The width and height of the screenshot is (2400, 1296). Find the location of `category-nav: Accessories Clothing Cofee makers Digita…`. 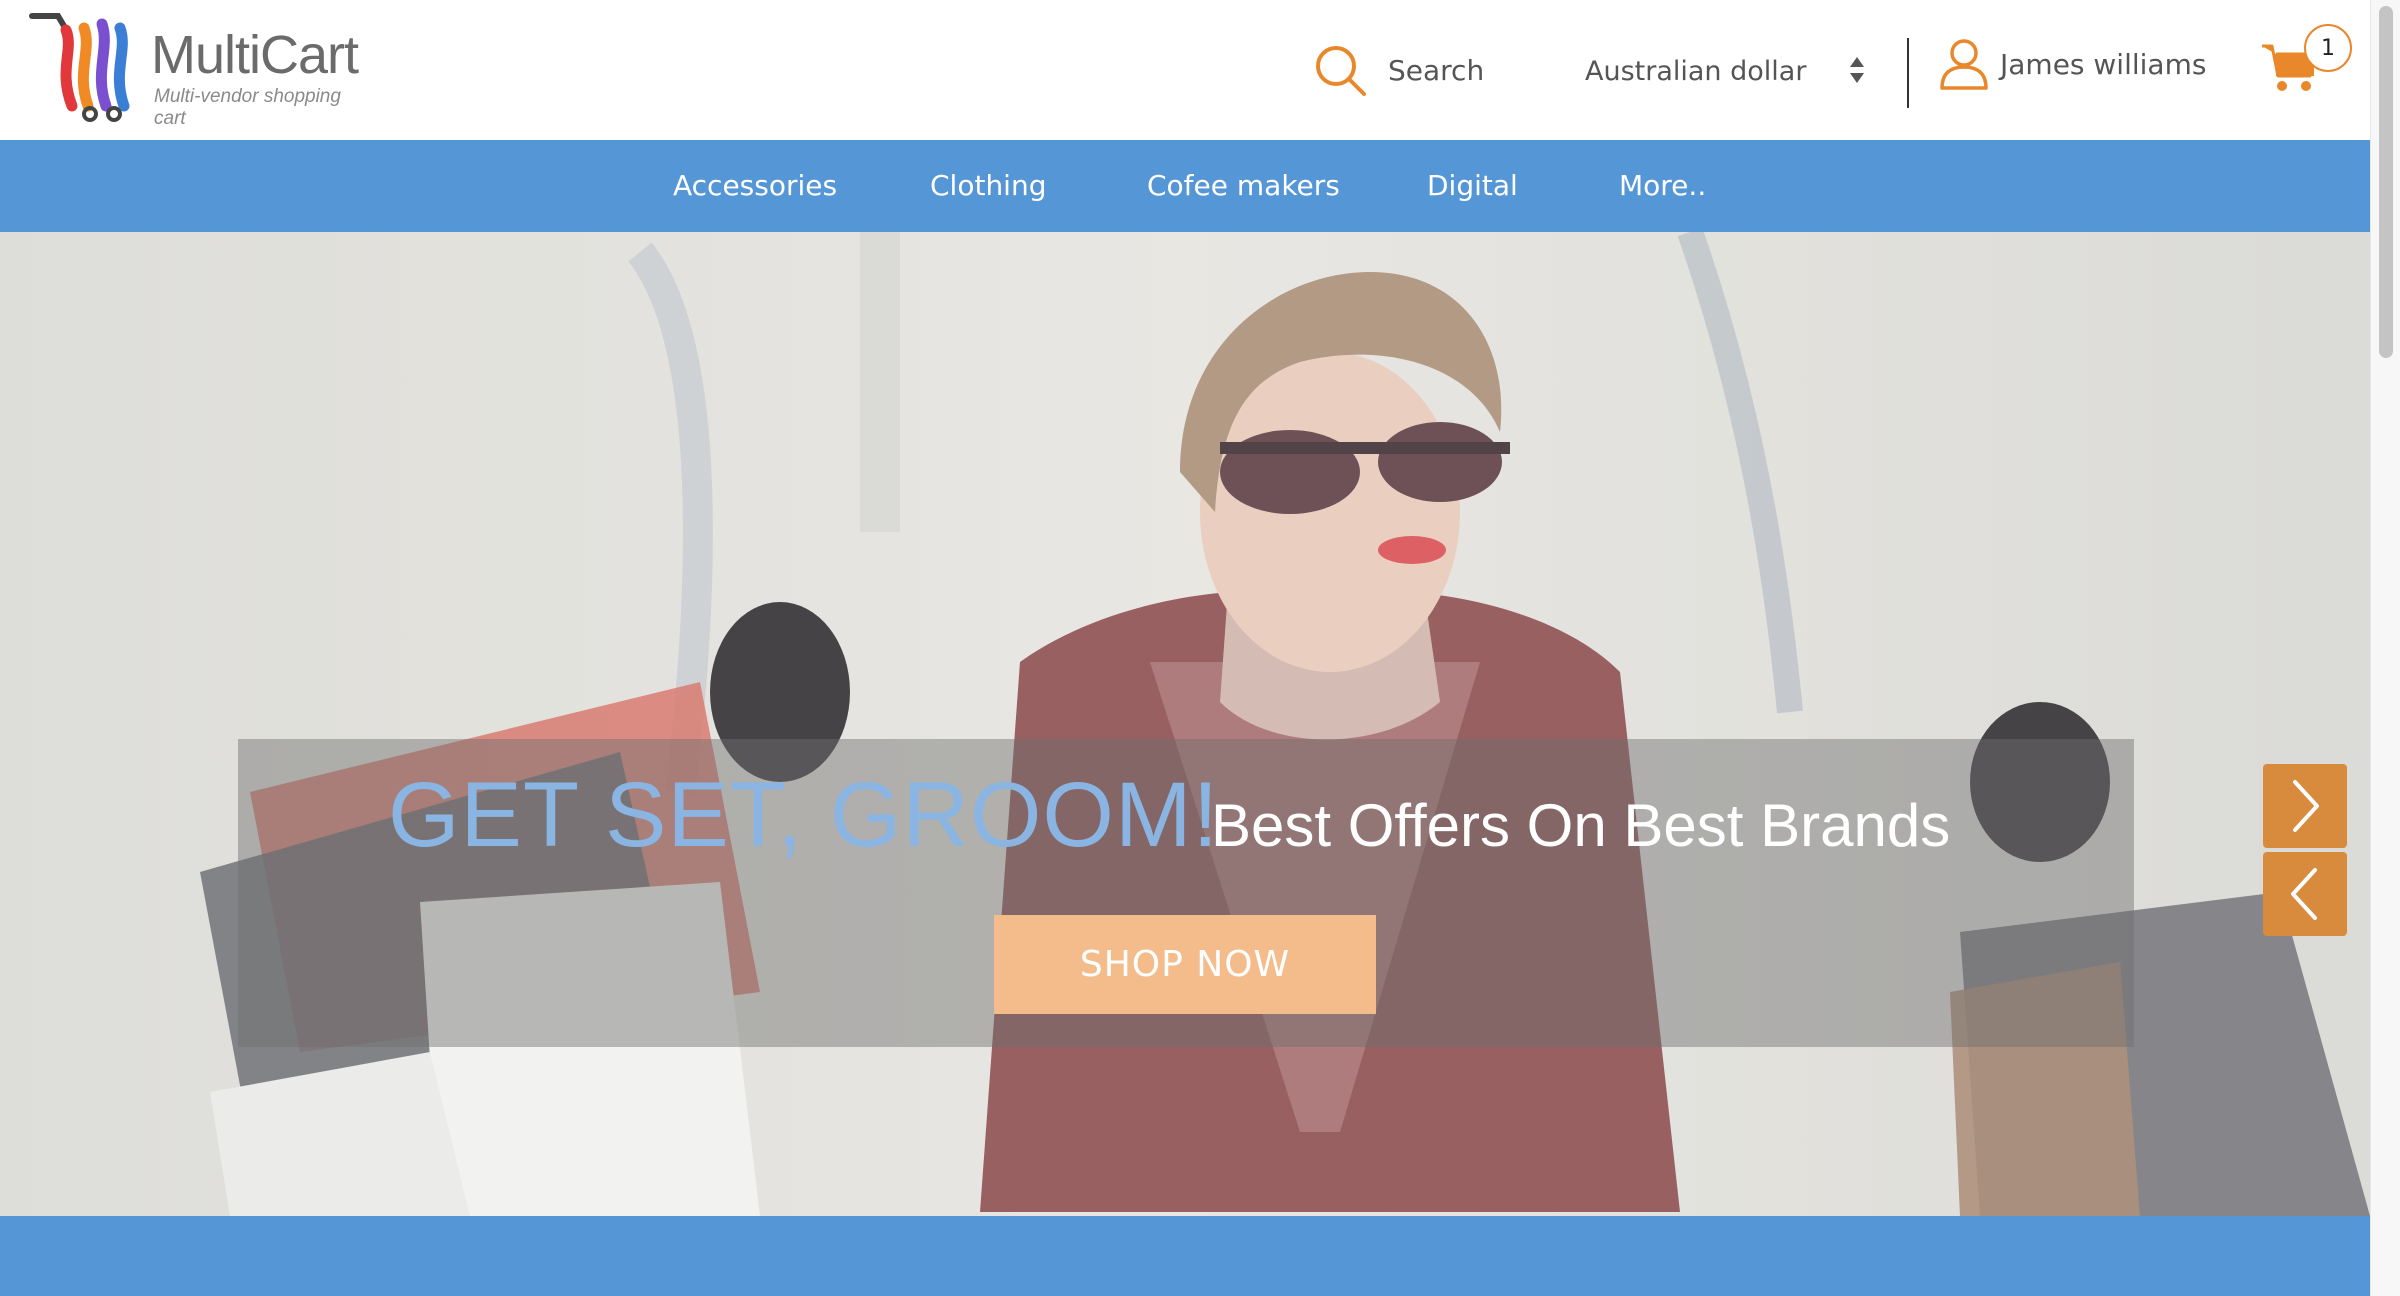

category-nav: Accessories Clothing Cofee makers Digita… is located at coordinates (1185, 186).